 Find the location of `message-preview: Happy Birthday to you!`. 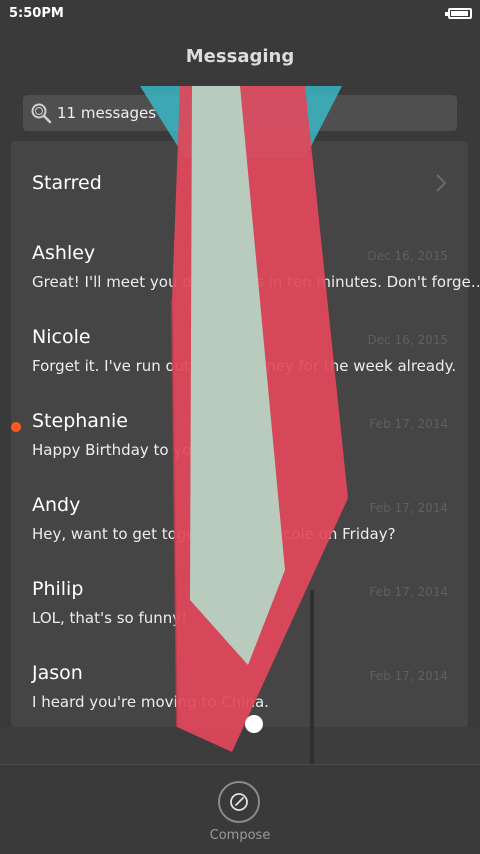

message-preview: Happy Birthday to you! is located at coordinates (119, 450).